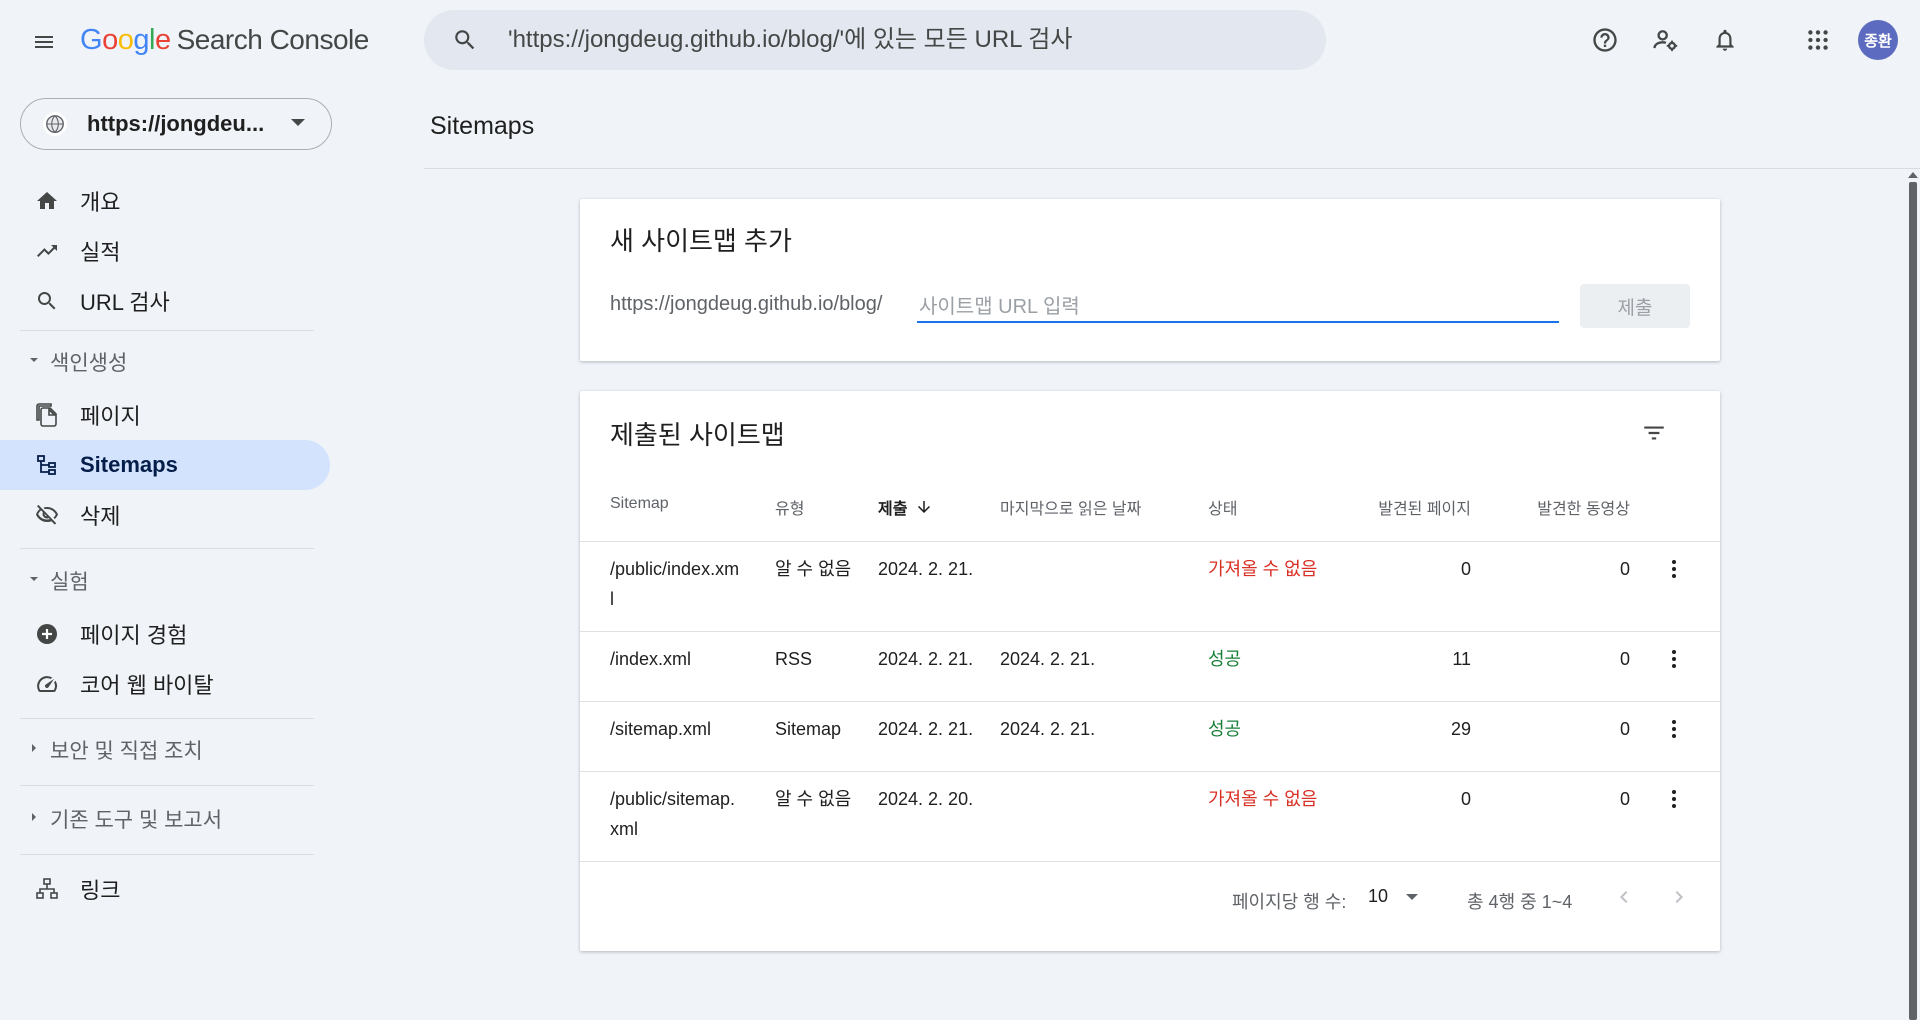 This screenshot has height=1020, width=1920. Describe the element at coordinates (141, 40) in the screenshot. I see `logo-letter: g` at that location.